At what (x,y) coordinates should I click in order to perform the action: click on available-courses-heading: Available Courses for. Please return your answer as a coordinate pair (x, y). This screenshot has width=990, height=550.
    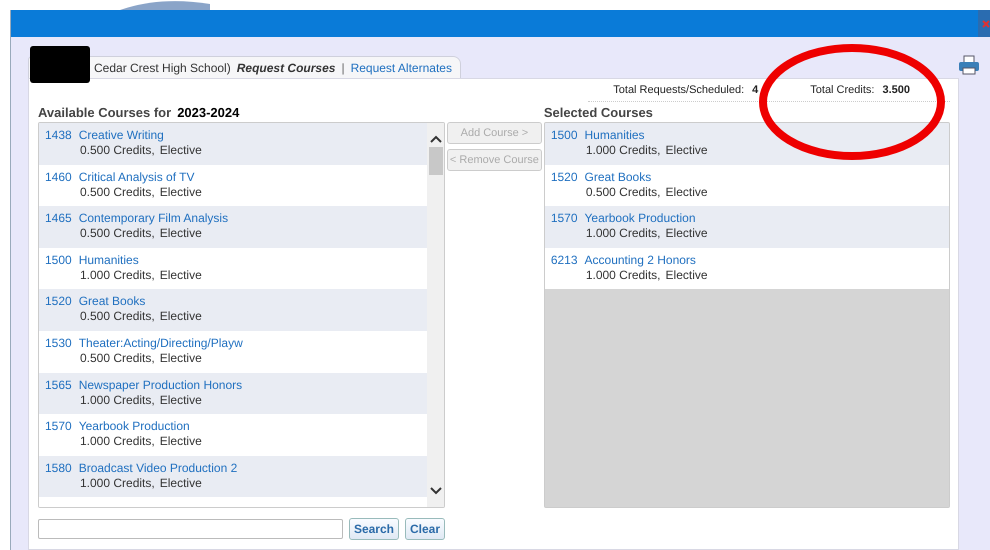
    Looking at the image, I should click on (105, 112).